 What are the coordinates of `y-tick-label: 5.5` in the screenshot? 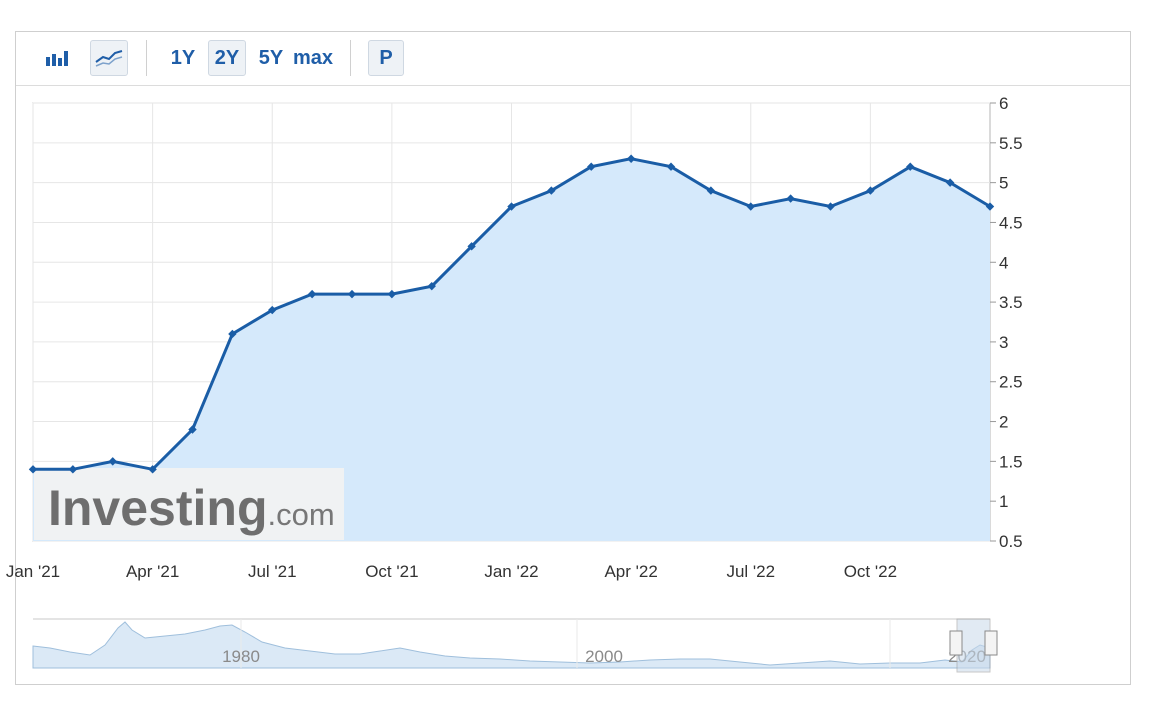 It's located at (1011, 143).